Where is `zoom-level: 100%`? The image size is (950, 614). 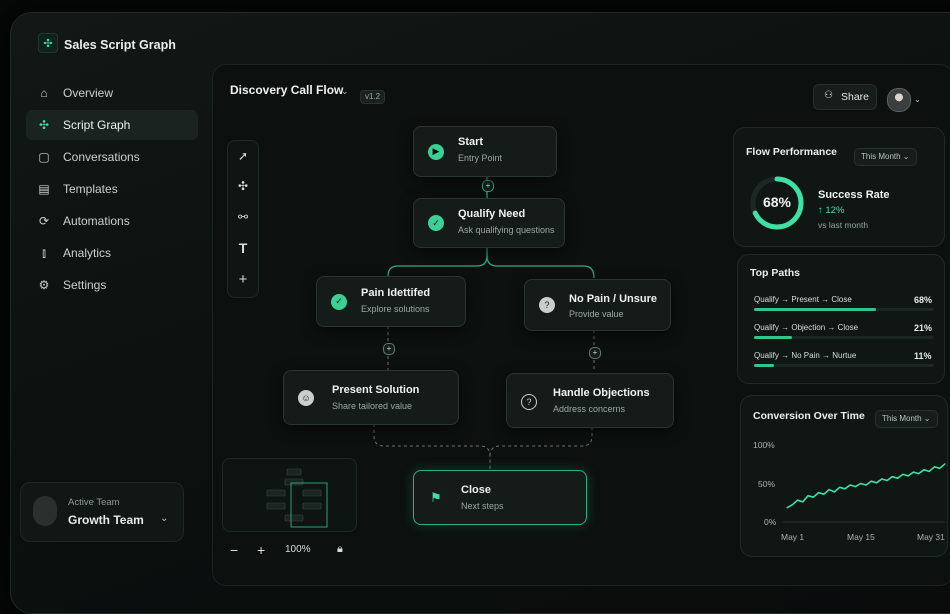 zoom-level: 100% is located at coordinates (298, 549).